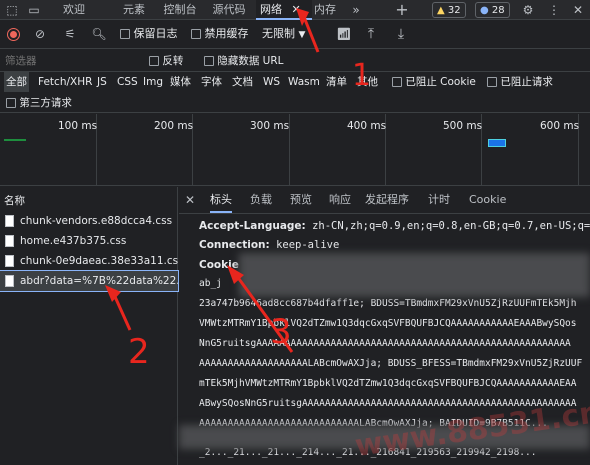 This screenshot has height=465, width=590. What do you see at coordinates (362, 75) in the screenshot?
I see `annotation-number: 1` at bounding box center [362, 75].